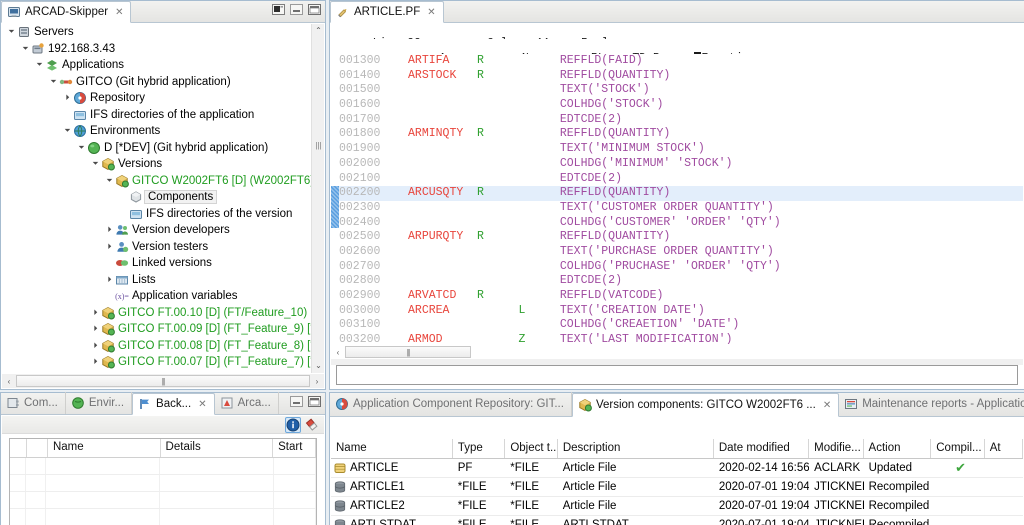 The image size is (1024, 525). What do you see at coordinates (156, 230) in the screenshot?
I see `tree-item-version-developers: ⏵ Version developers` at bounding box center [156, 230].